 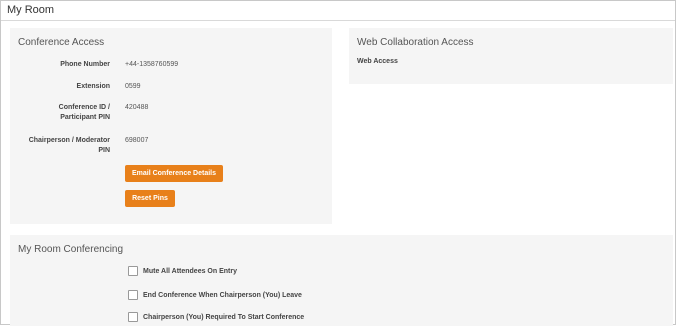 What do you see at coordinates (60, 113) in the screenshot?
I see `conference-id-label: Conference ID / Participant PIN` at bounding box center [60, 113].